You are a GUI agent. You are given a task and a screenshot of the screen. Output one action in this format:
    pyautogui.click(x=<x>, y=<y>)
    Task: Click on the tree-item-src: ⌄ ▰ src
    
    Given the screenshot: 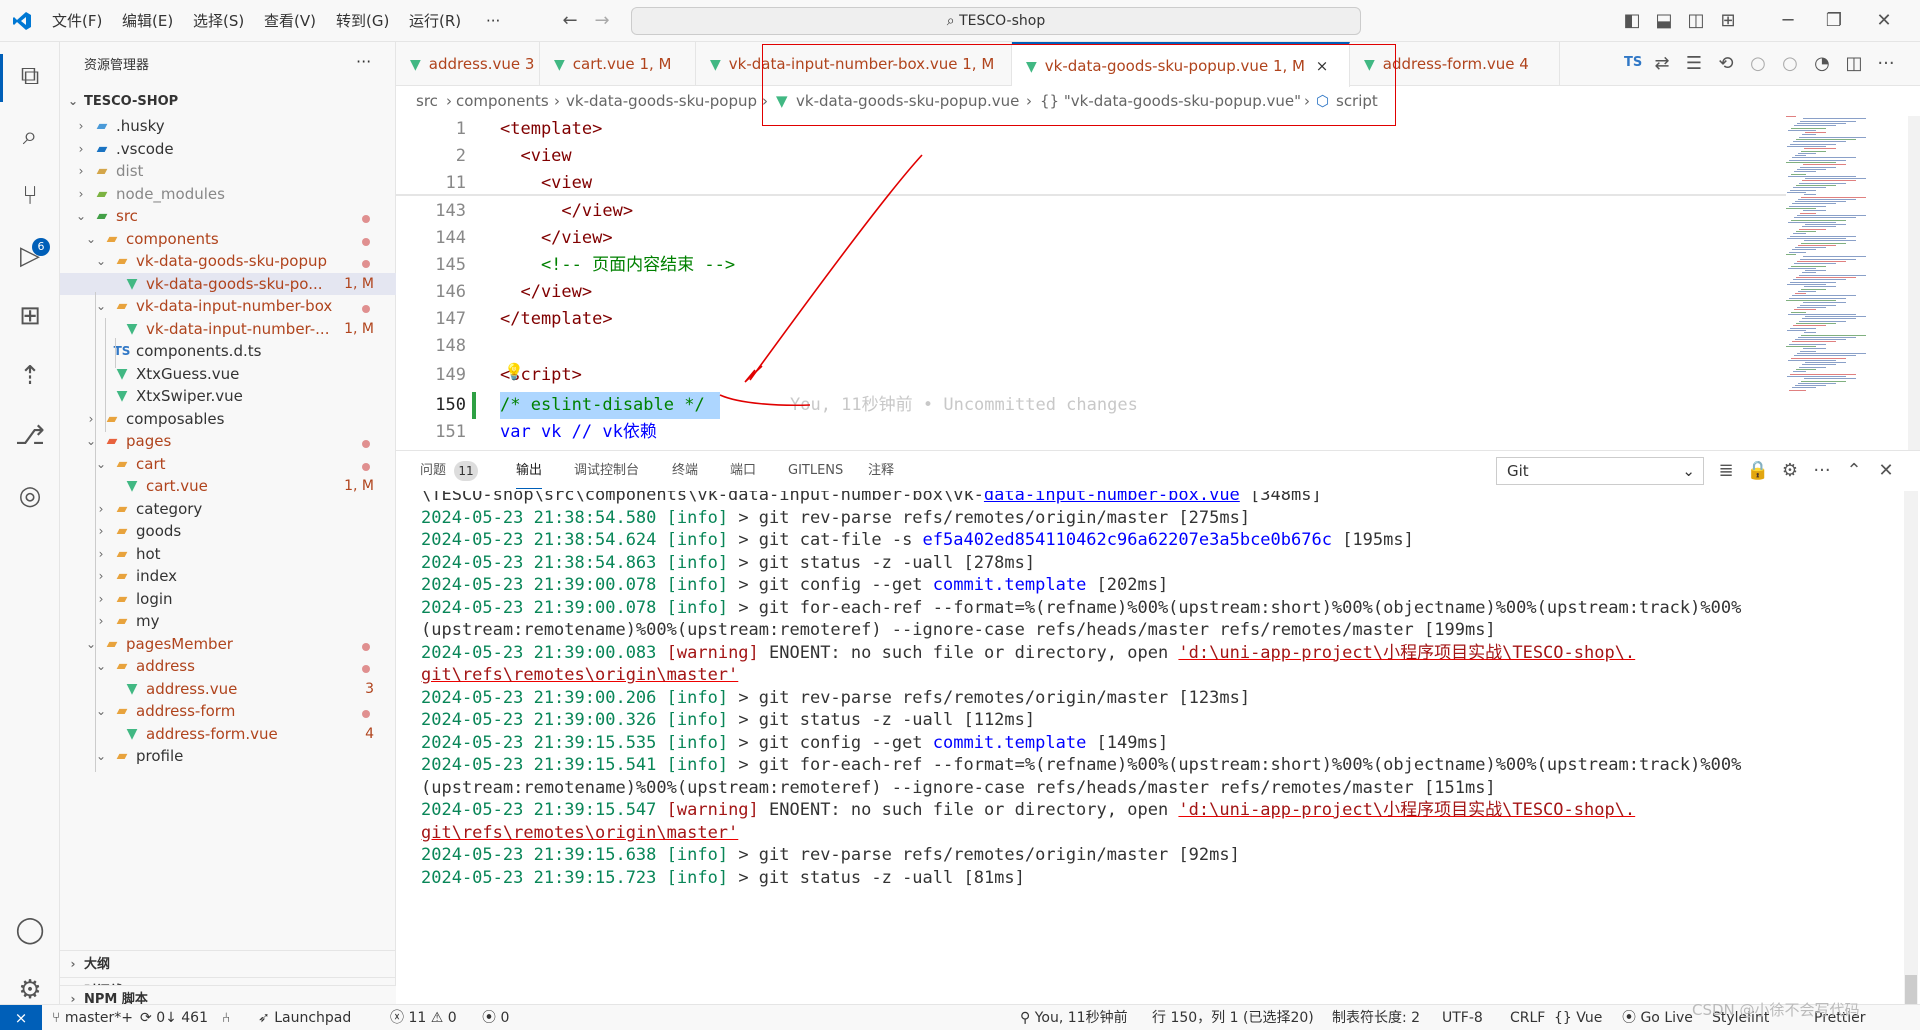 What is the action you would take?
    pyautogui.click(x=228, y=216)
    